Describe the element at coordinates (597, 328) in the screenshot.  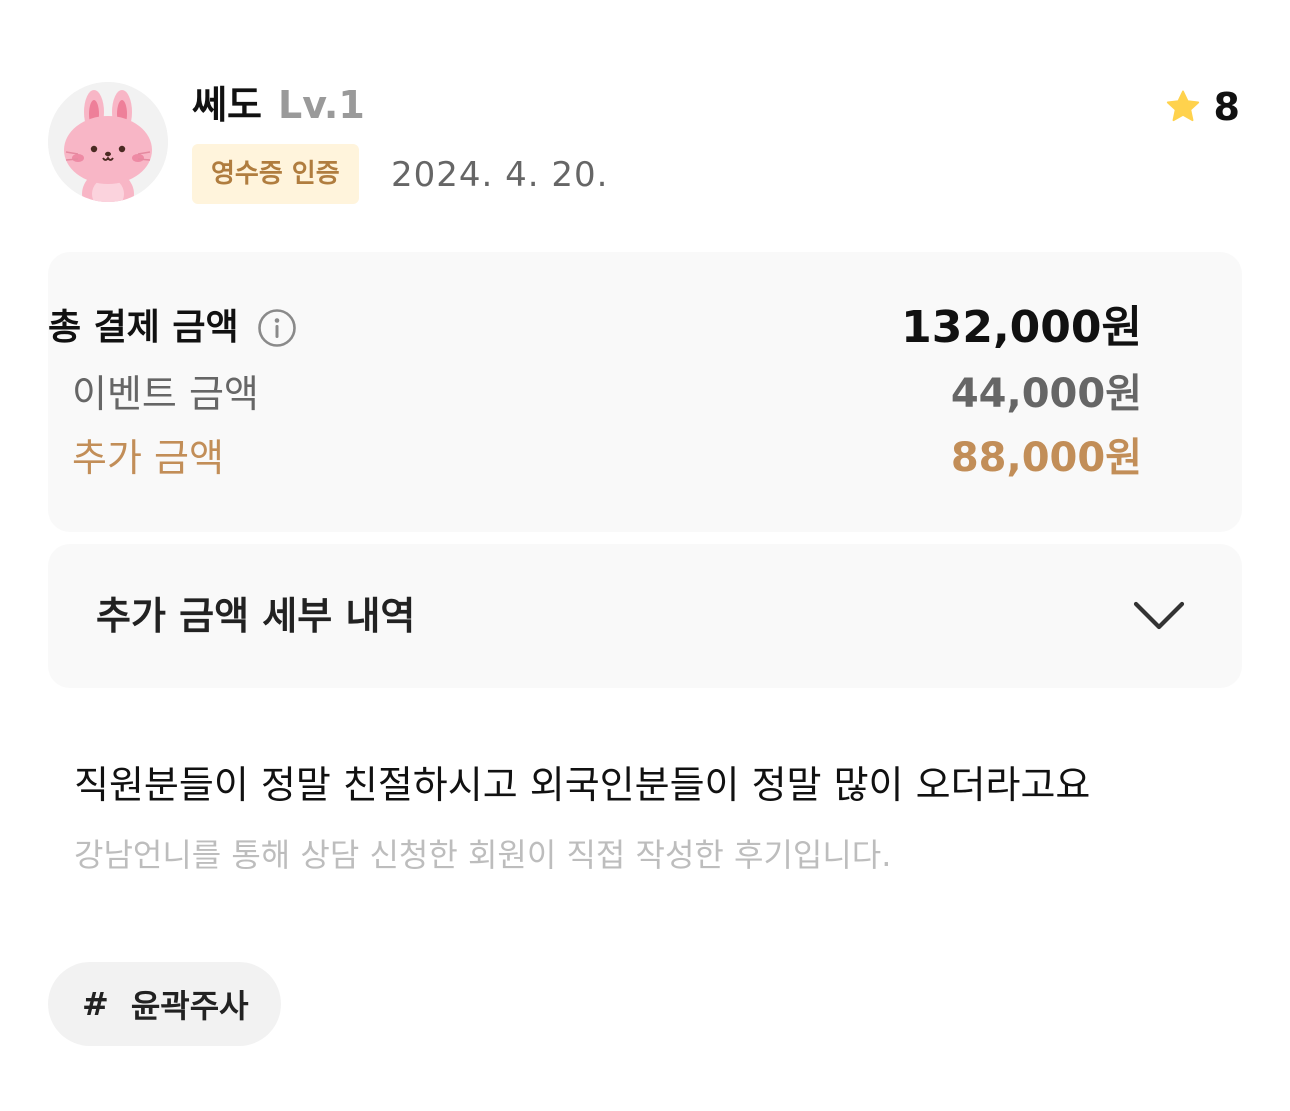
I see `total-price-row: 총 결제 금액 132,000원` at that location.